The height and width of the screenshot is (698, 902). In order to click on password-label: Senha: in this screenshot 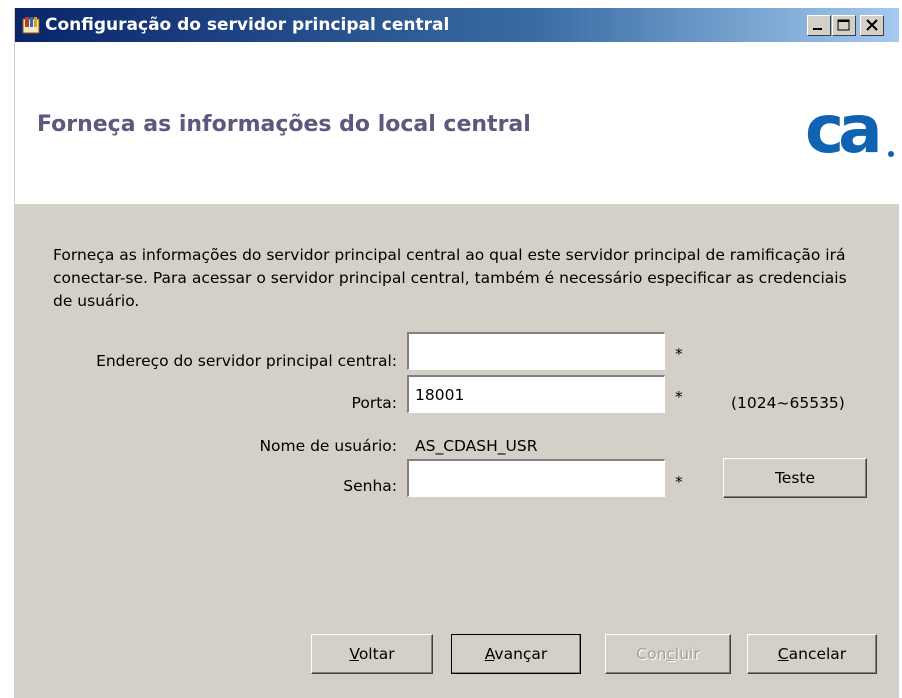, I will do `click(370, 486)`.